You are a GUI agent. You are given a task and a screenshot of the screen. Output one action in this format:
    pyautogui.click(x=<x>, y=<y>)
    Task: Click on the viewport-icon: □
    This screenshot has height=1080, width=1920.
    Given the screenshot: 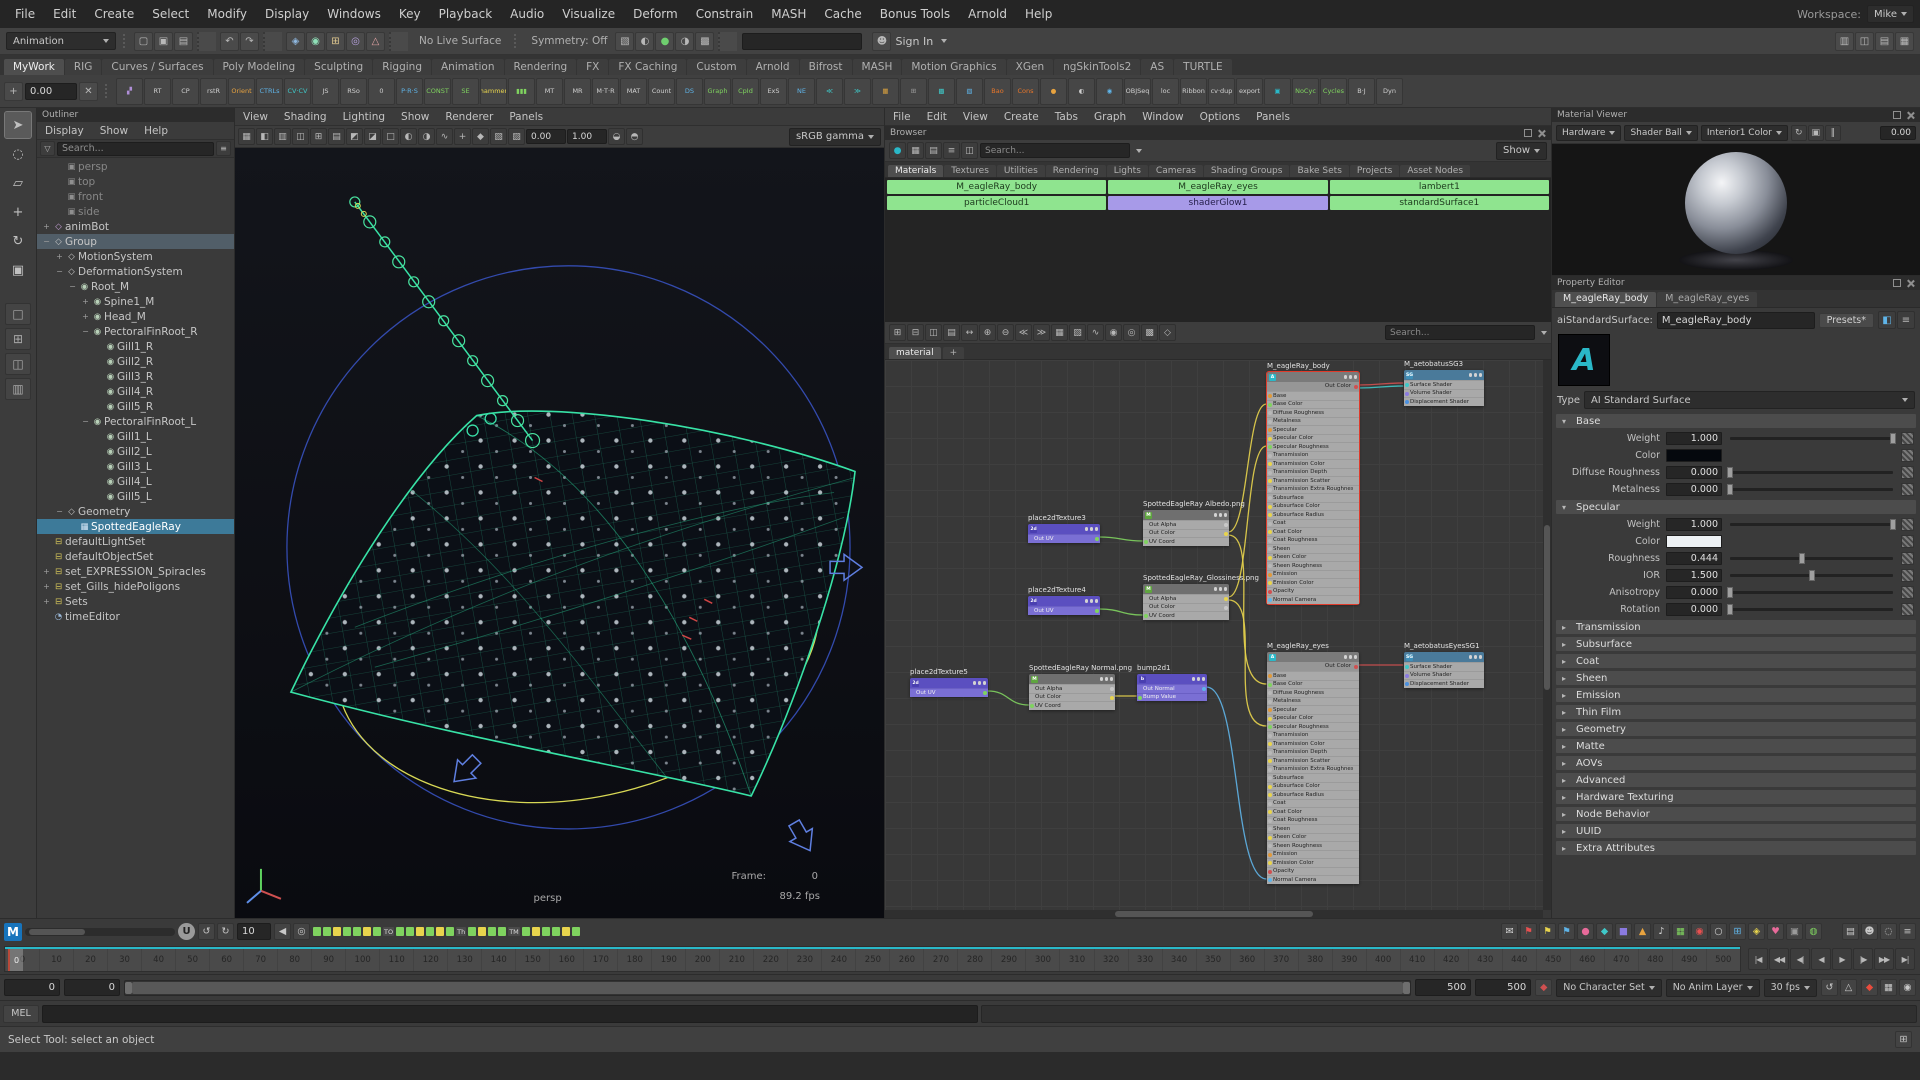 What is the action you would take?
    pyautogui.click(x=390, y=136)
    